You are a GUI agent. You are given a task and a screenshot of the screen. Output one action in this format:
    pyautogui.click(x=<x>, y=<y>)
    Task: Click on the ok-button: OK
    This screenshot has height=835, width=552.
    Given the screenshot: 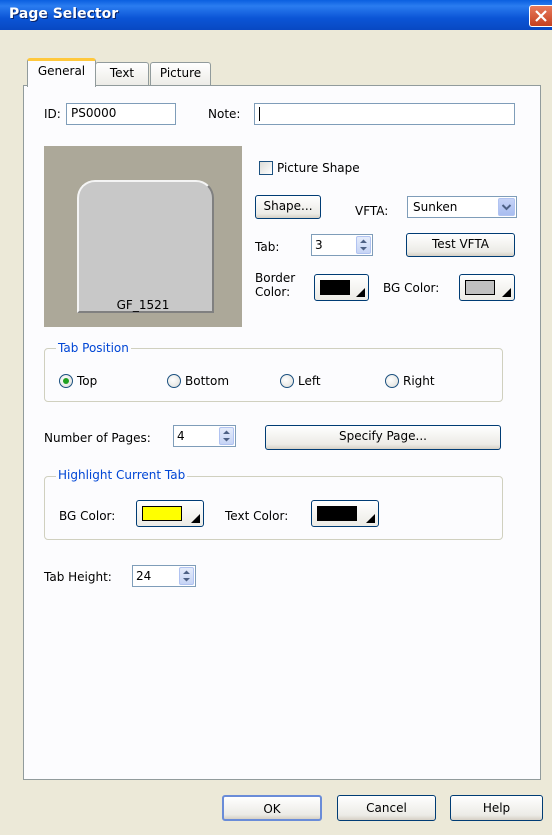 What is the action you would take?
    pyautogui.click(x=272, y=808)
    